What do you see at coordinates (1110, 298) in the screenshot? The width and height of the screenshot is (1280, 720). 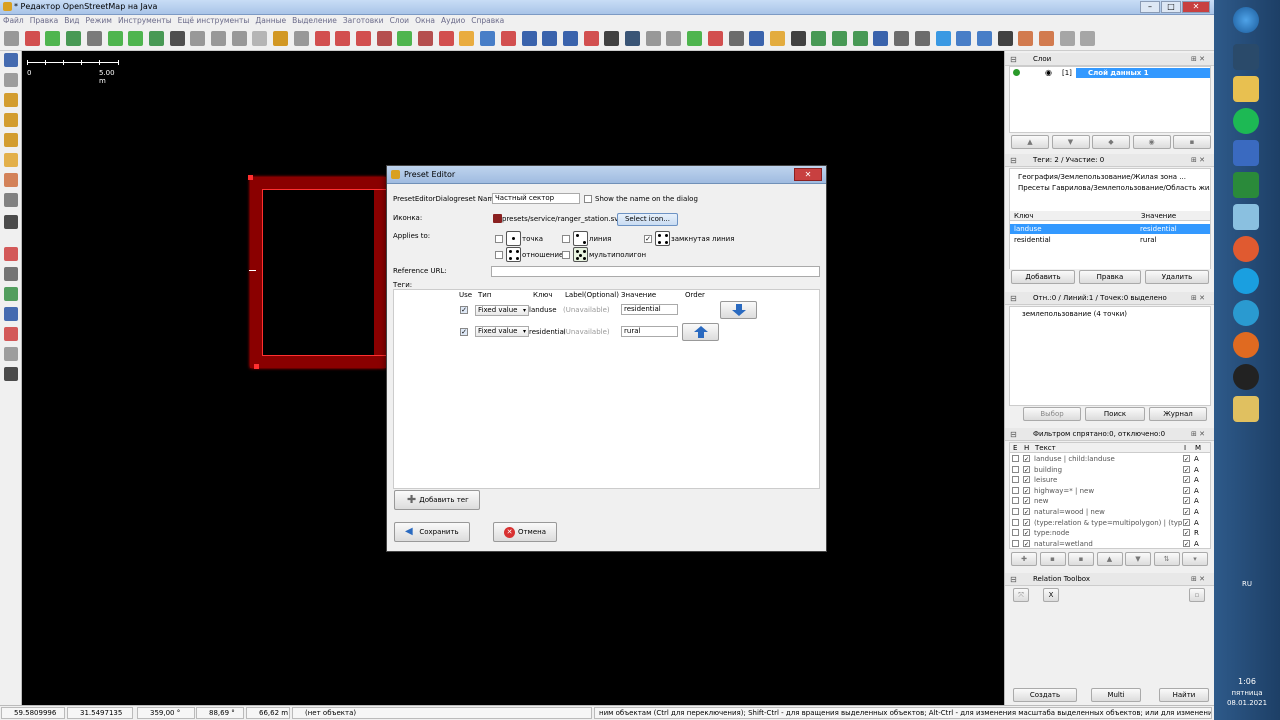 I see `selection-panel-title: Отн.:0 / Линий:1 / Точек:0 выделено⊞ ✕` at bounding box center [1110, 298].